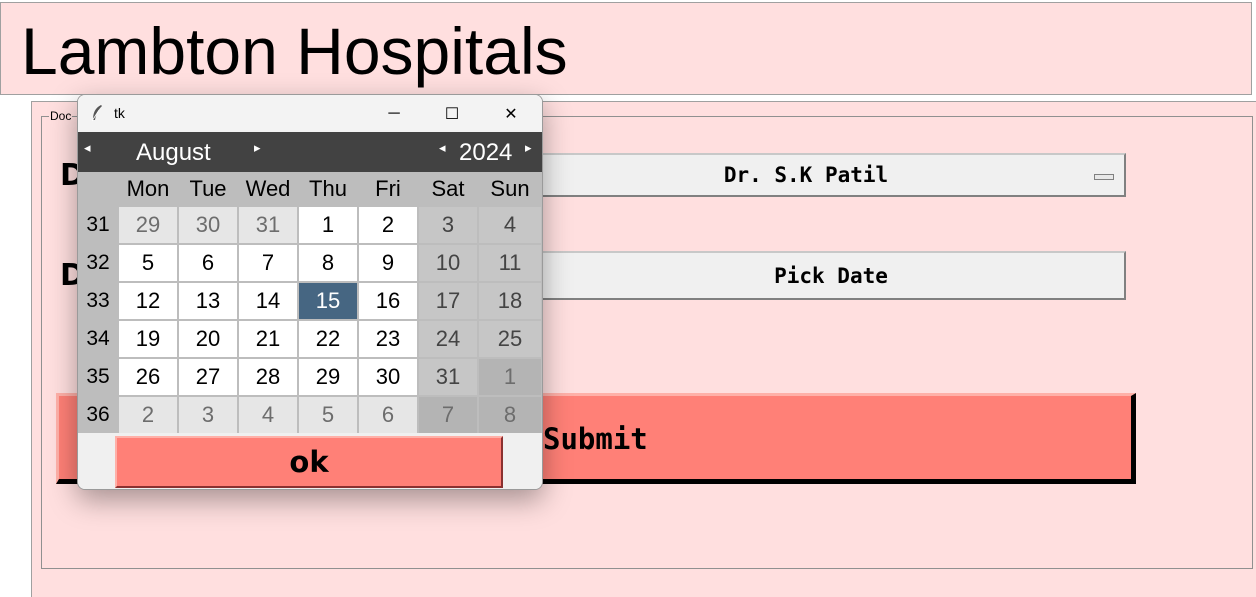 The image size is (1256, 597). Describe the element at coordinates (208, 339) in the screenshot. I see `day-cell: 20` at that location.